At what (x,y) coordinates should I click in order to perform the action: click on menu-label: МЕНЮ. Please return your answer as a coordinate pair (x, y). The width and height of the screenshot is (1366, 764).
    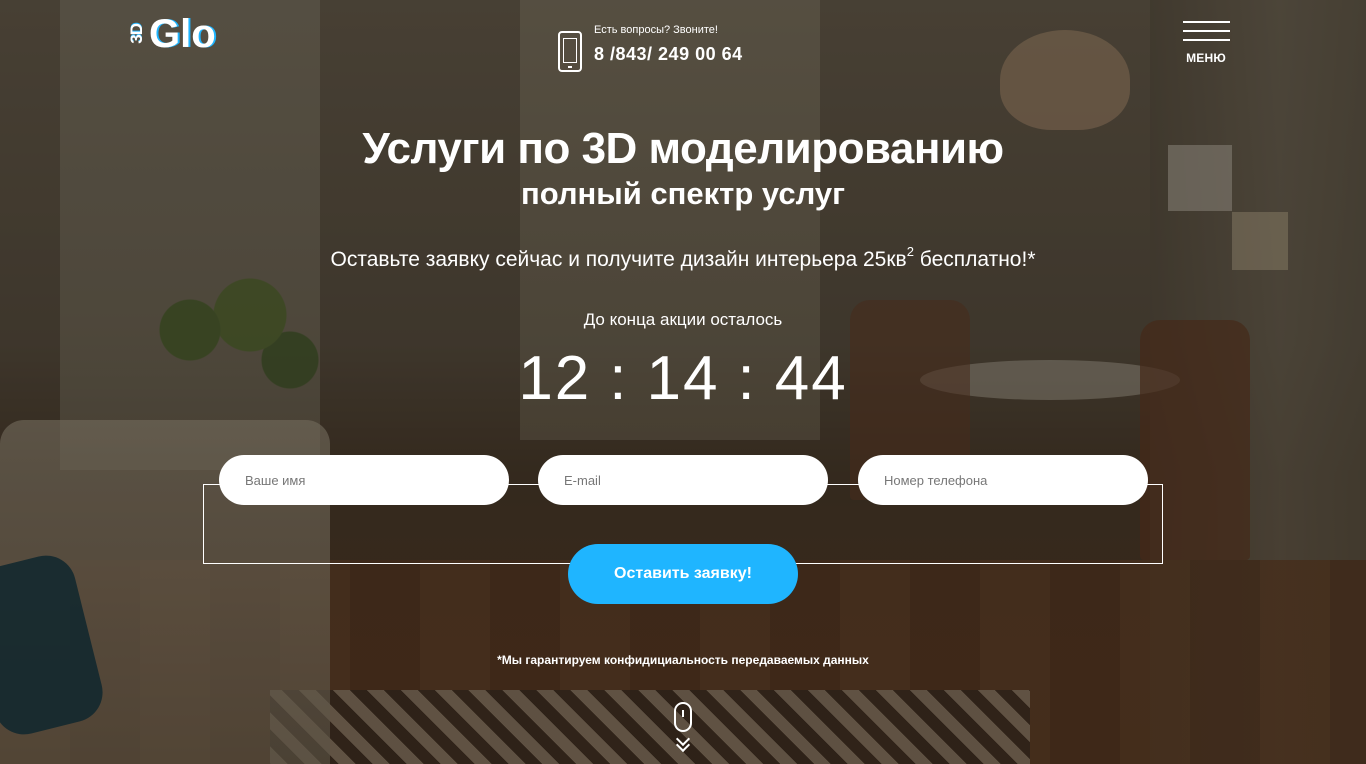
    Looking at the image, I should click on (1206, 58).